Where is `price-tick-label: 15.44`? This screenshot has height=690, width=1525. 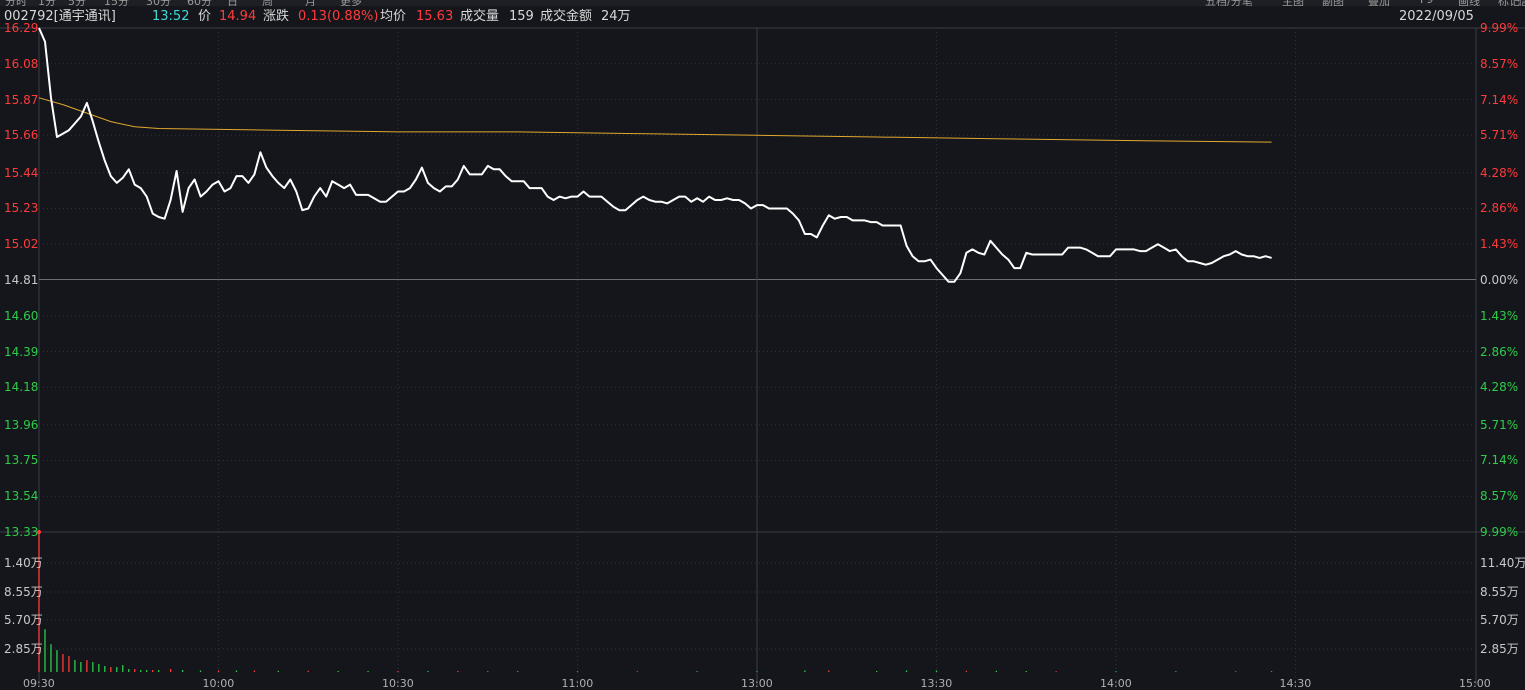
price-tick-label: 15.44 is located at coordinates (21, 172).